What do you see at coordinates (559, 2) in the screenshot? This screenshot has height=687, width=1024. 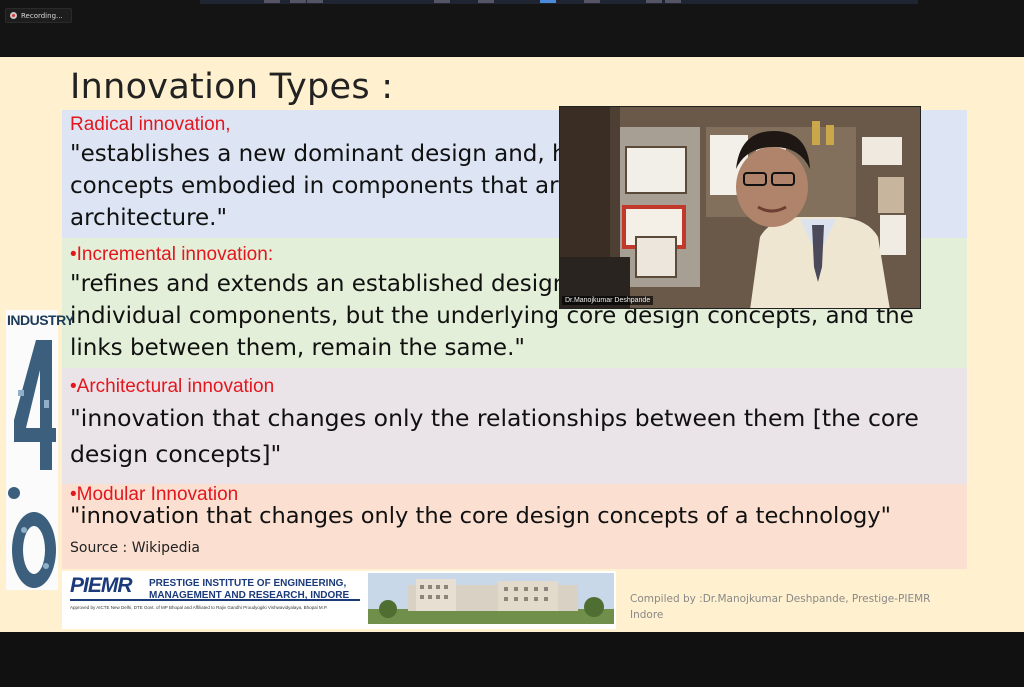 I see `screen-share-strip` at bounding box center [559, 2].